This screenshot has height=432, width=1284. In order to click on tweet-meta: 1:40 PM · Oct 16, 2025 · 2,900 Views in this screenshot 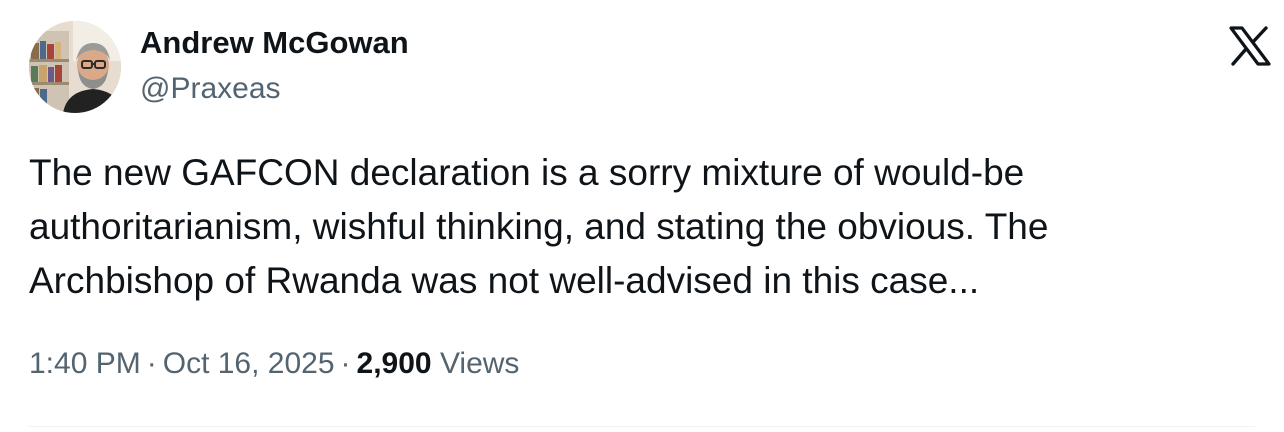, I will do `click(274, 364)`.